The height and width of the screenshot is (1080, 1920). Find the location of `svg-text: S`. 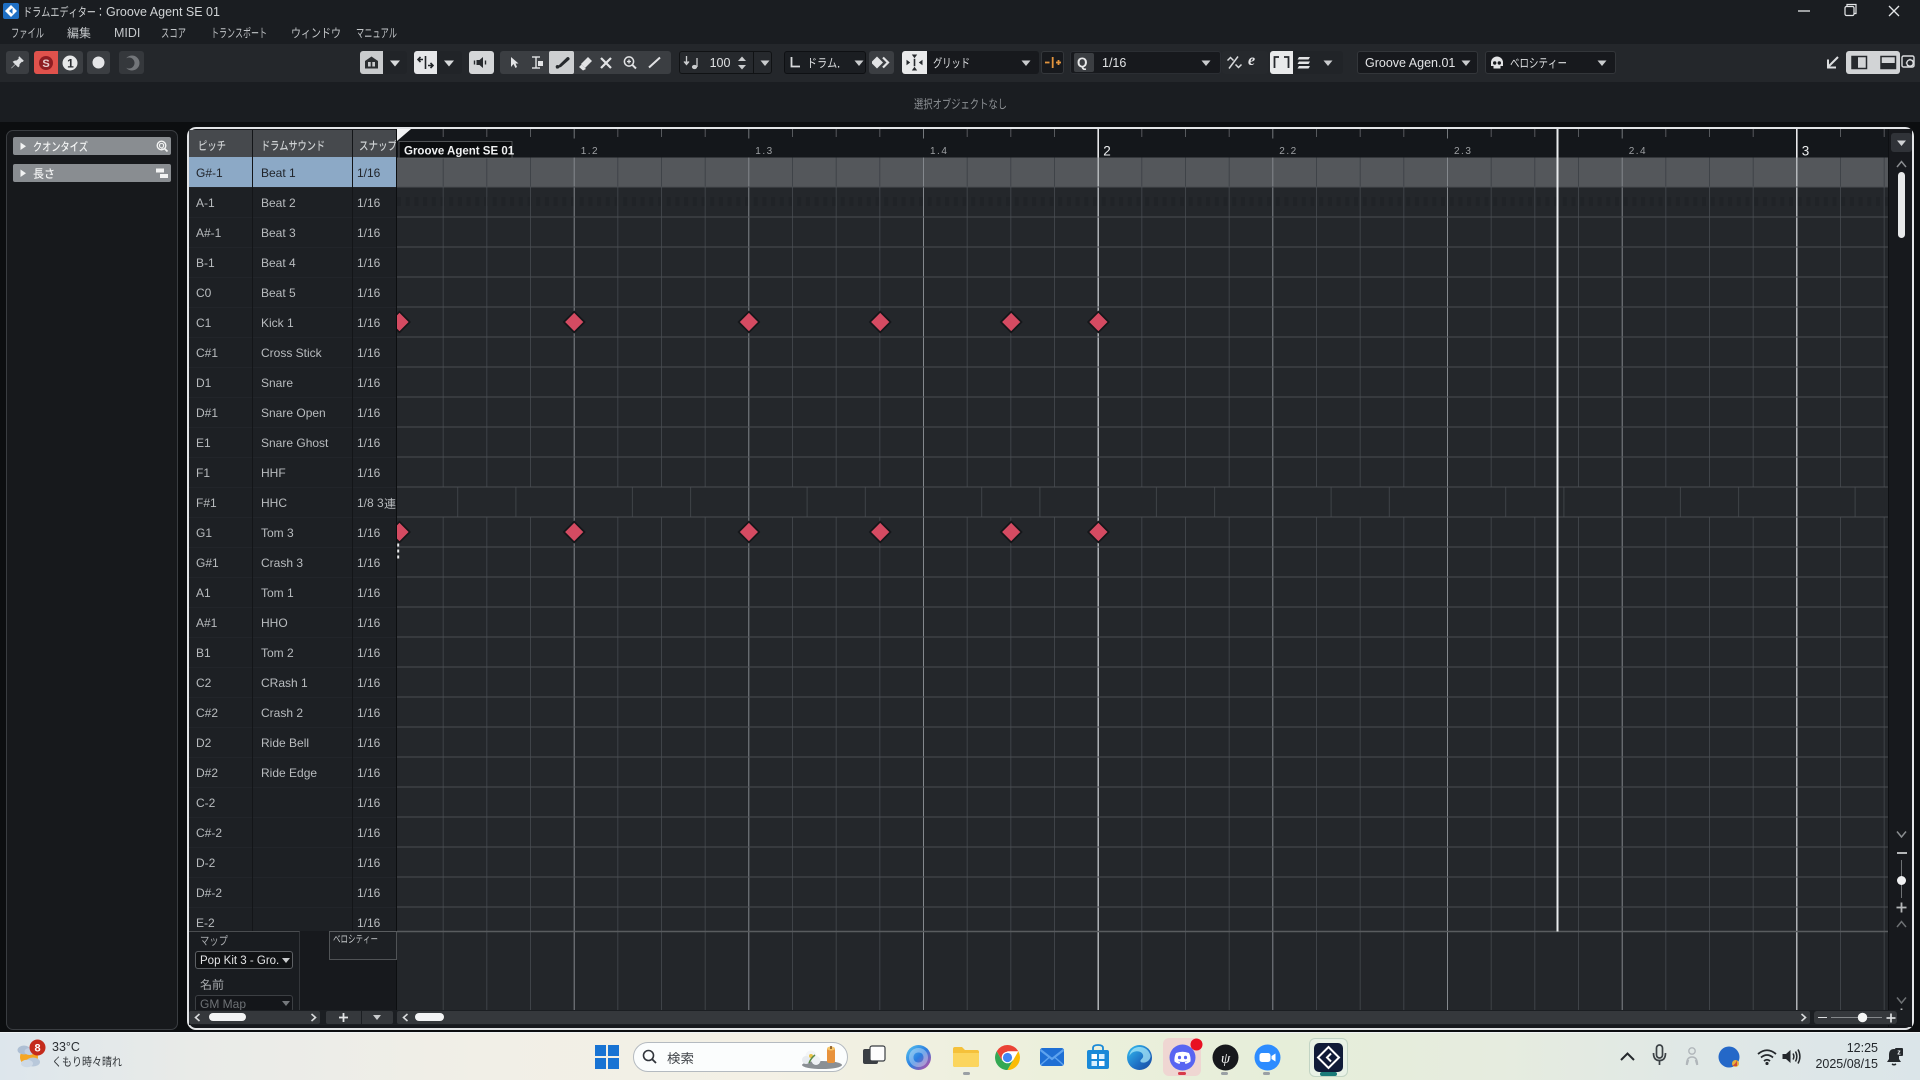

svg-text: S is located at coordinates (45, 64).